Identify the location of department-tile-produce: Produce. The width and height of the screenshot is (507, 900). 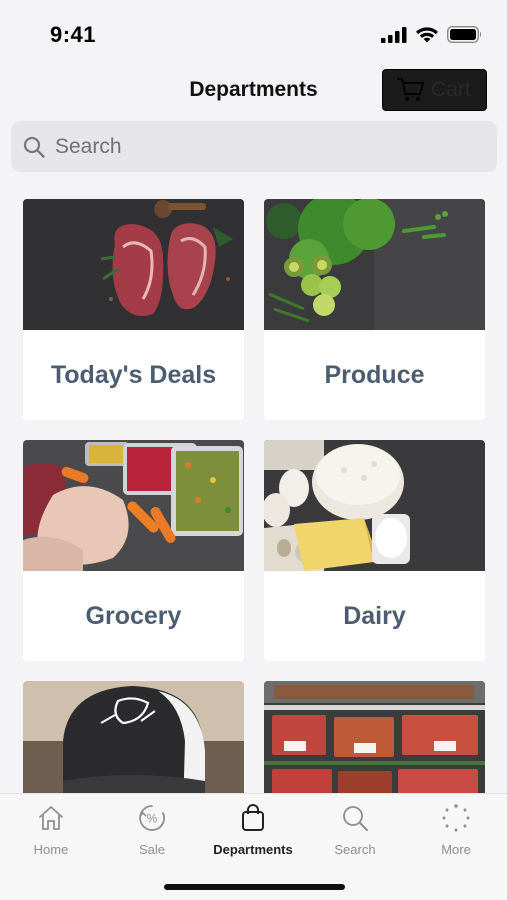
(374, 309).